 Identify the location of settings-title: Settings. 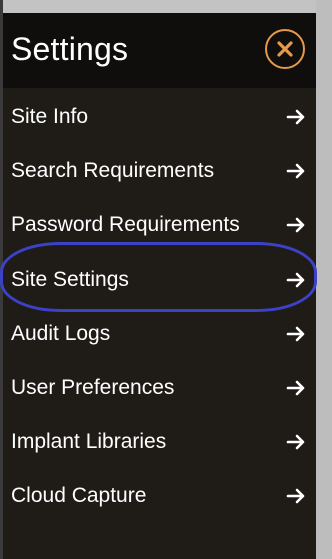
(70, 49).